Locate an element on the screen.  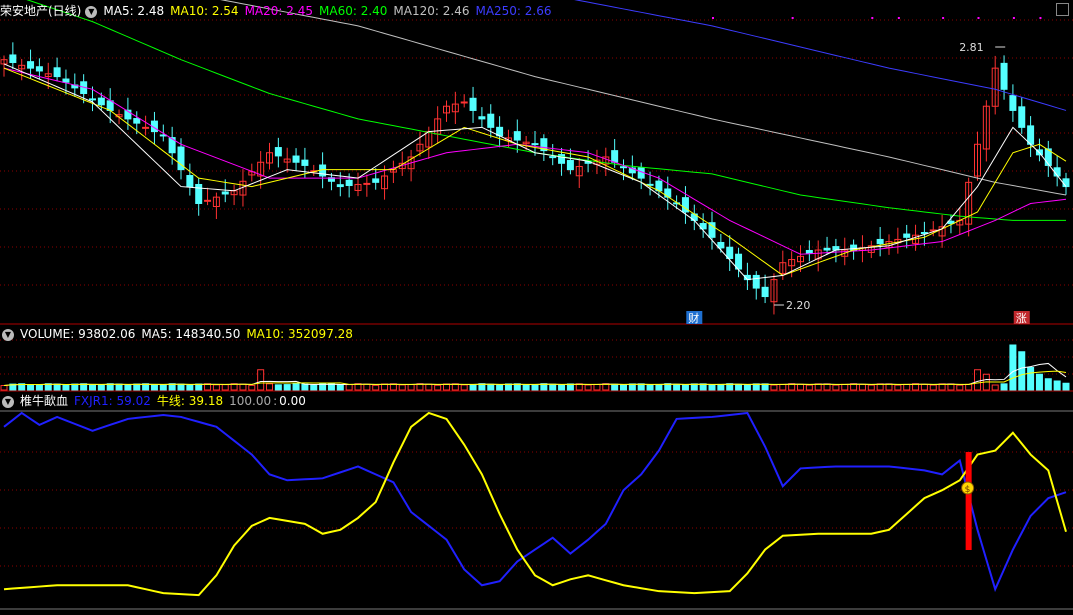
zhang-marker: 涨 is located at coordinates (1021, 318).